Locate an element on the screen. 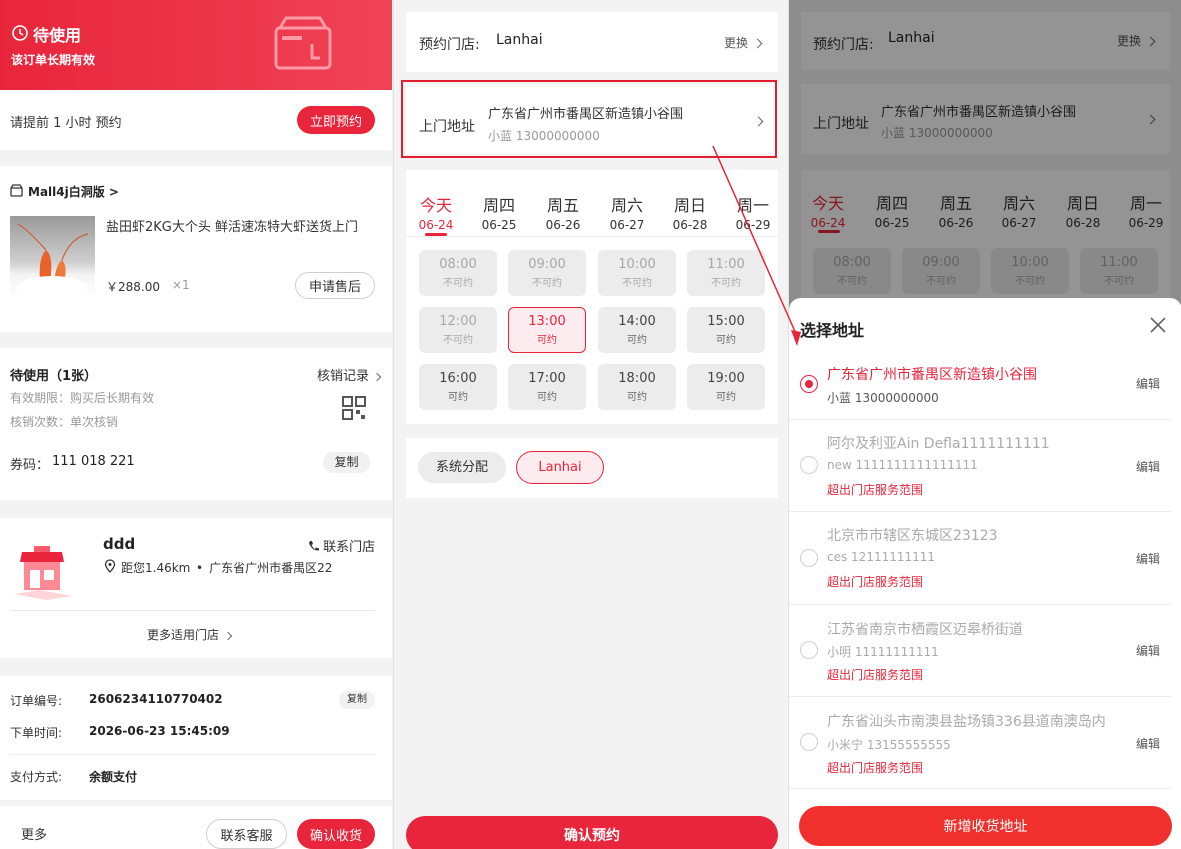 This screenshot has height=849, width=1181. store-address: • 广东省广州市番禺区22 is located at coordinates (264, 567).